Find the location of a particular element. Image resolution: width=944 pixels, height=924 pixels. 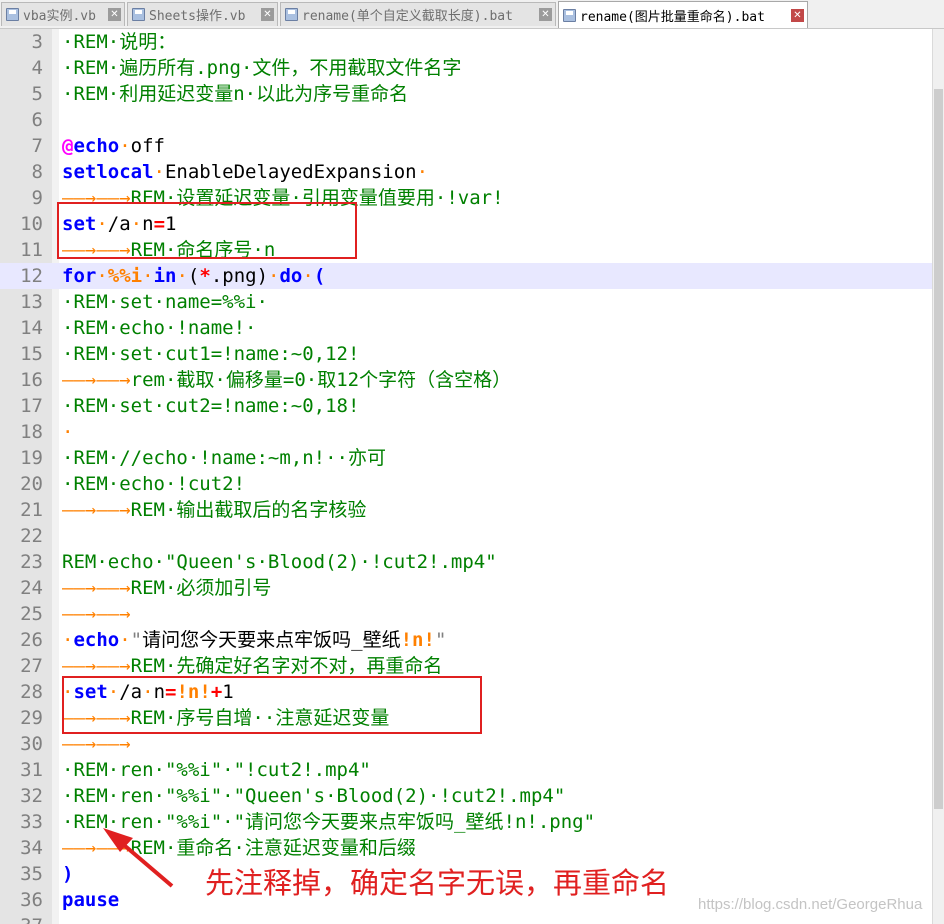

annotation-note: 先注释掉，确定名字无误，再重命名 is located at coordinates (437, 883).